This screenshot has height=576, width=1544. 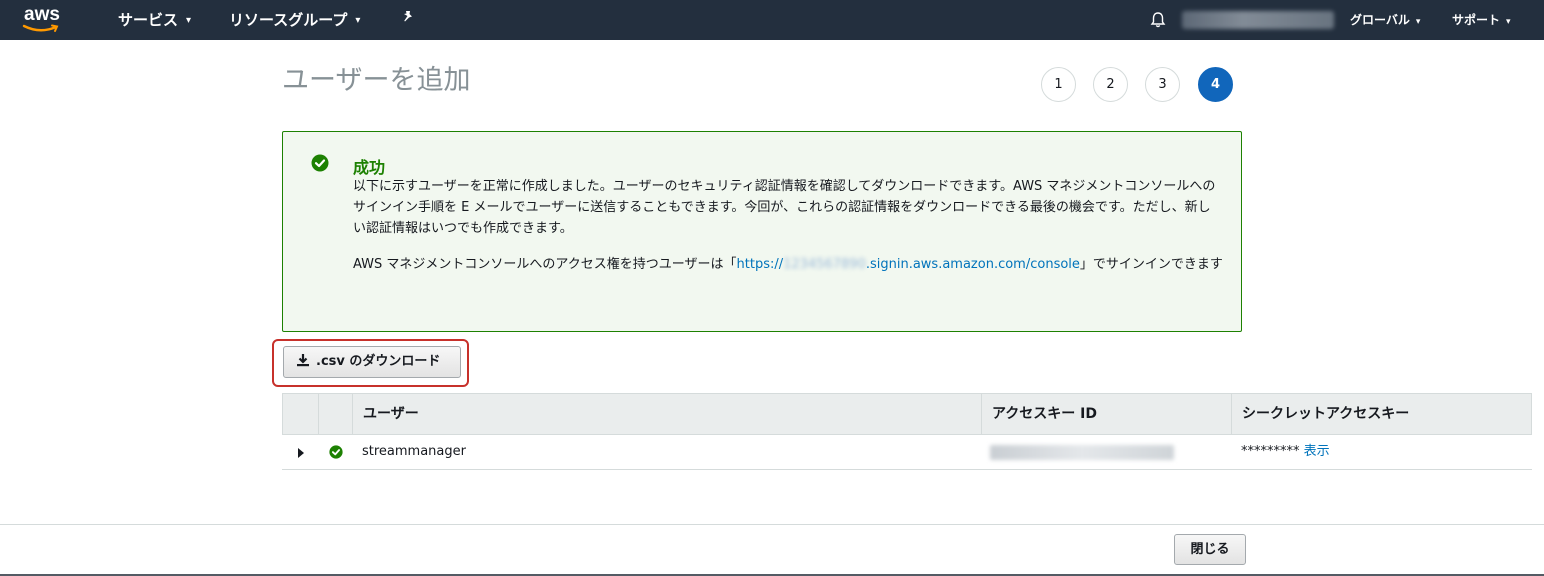 I want to click on footer-divider, so click(x=772, y=524).